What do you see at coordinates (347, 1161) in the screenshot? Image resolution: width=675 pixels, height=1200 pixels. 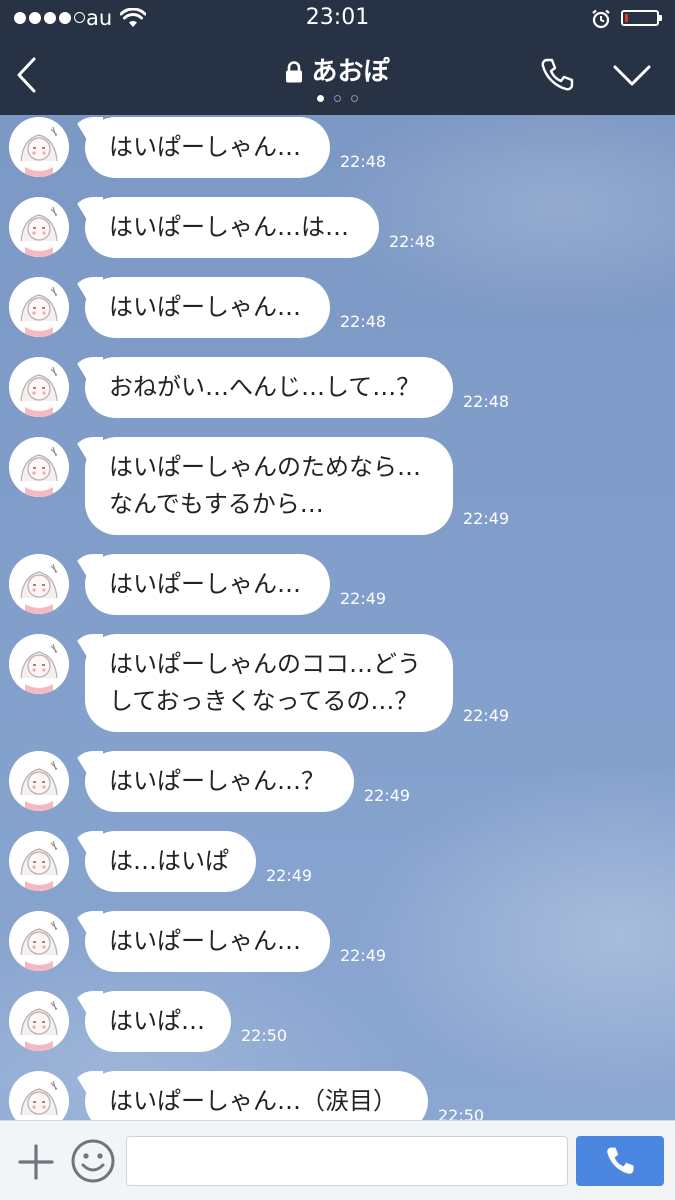 I see `message-input` at bounding box center [347, 1161].